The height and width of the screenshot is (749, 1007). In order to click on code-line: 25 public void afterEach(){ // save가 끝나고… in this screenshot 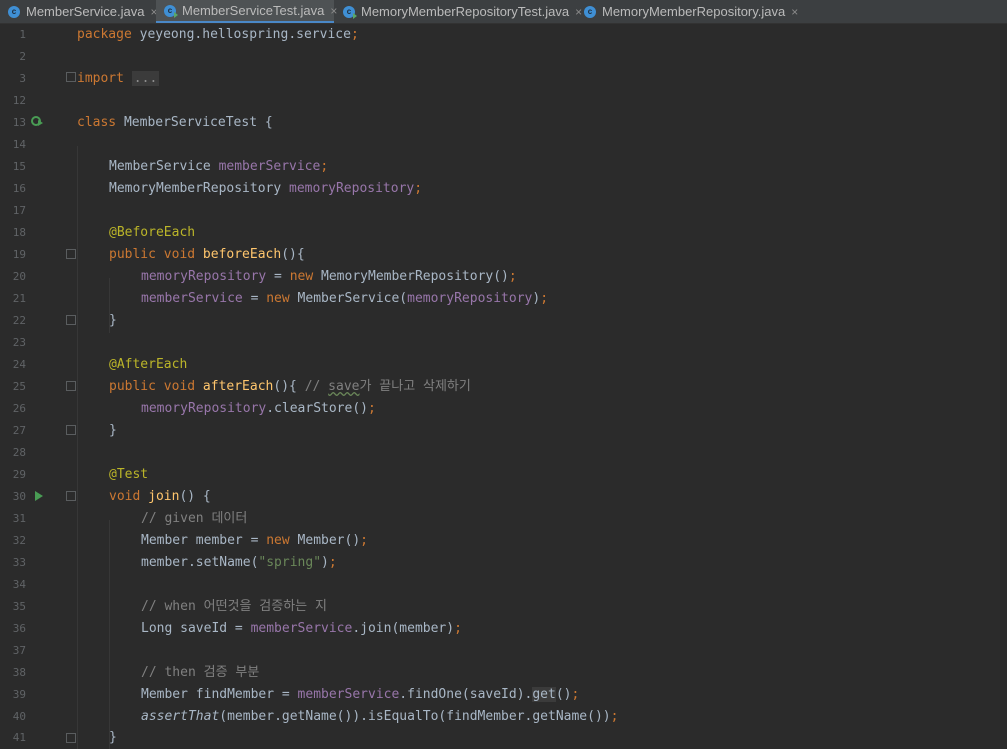, I will do `click(503, 387)`.